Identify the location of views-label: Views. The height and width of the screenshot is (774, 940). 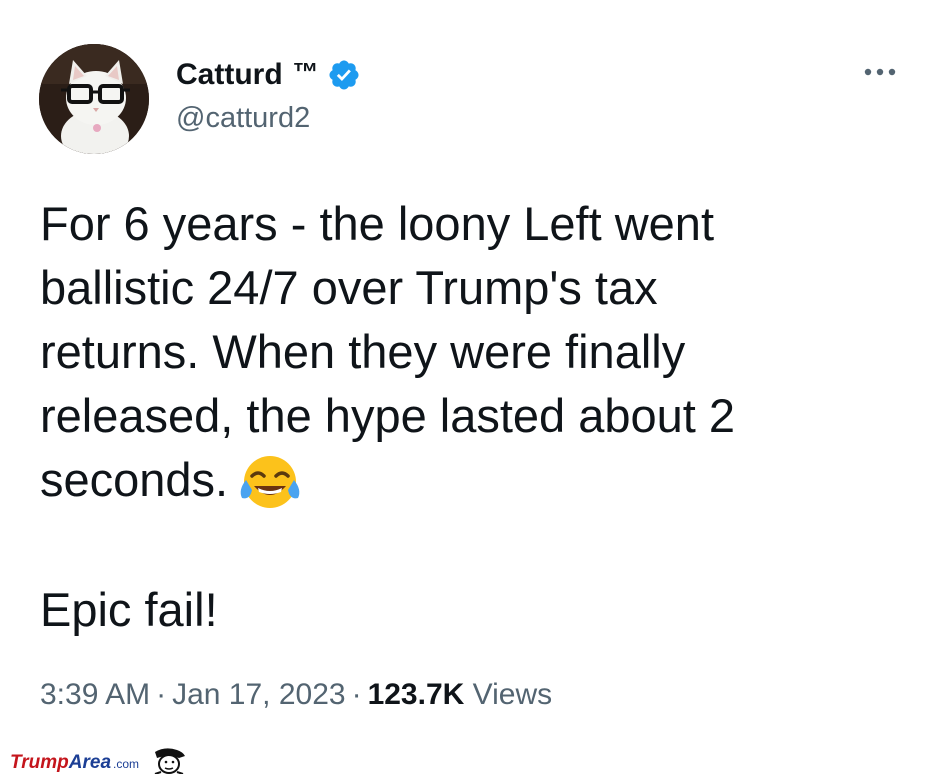
(512, 694).